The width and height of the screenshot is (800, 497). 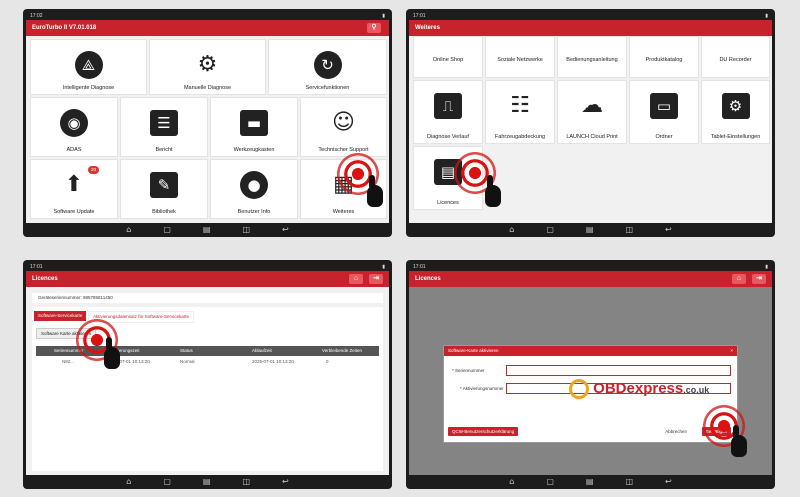 I want to click on tile-service-functions: ↻ Servicefunktionen, so click(x=327, y=67).